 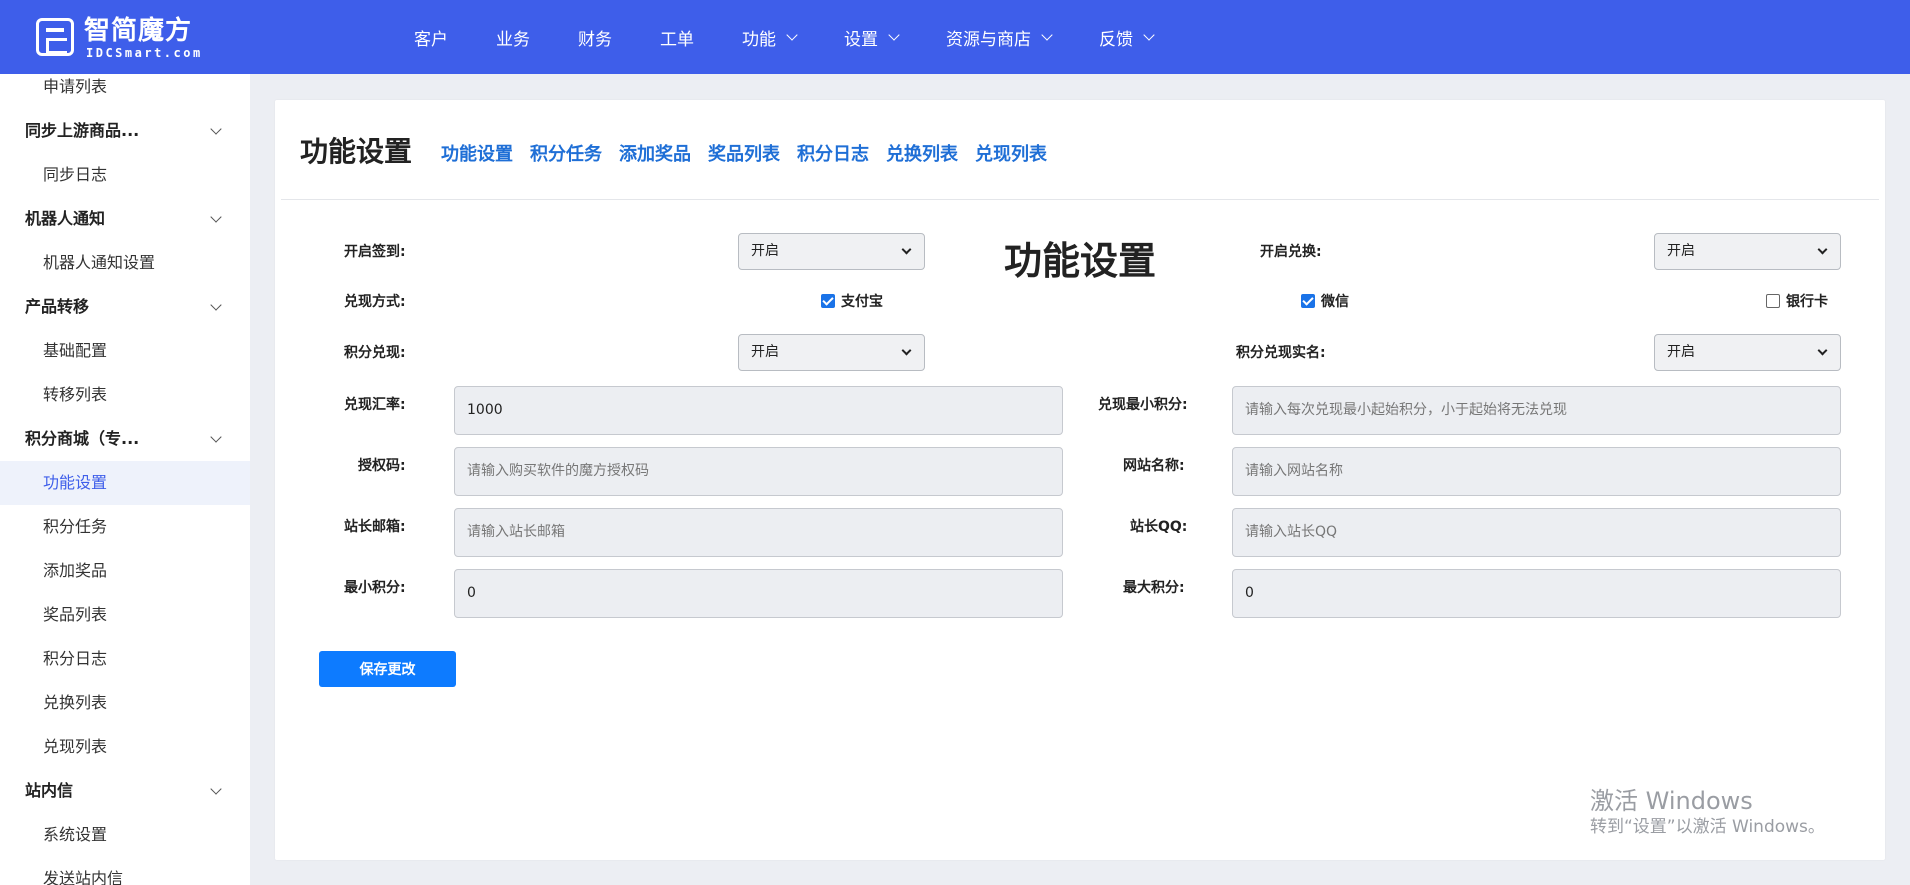 I want to click on nav-item-tickets: 工单, so click(x=677, y=37).